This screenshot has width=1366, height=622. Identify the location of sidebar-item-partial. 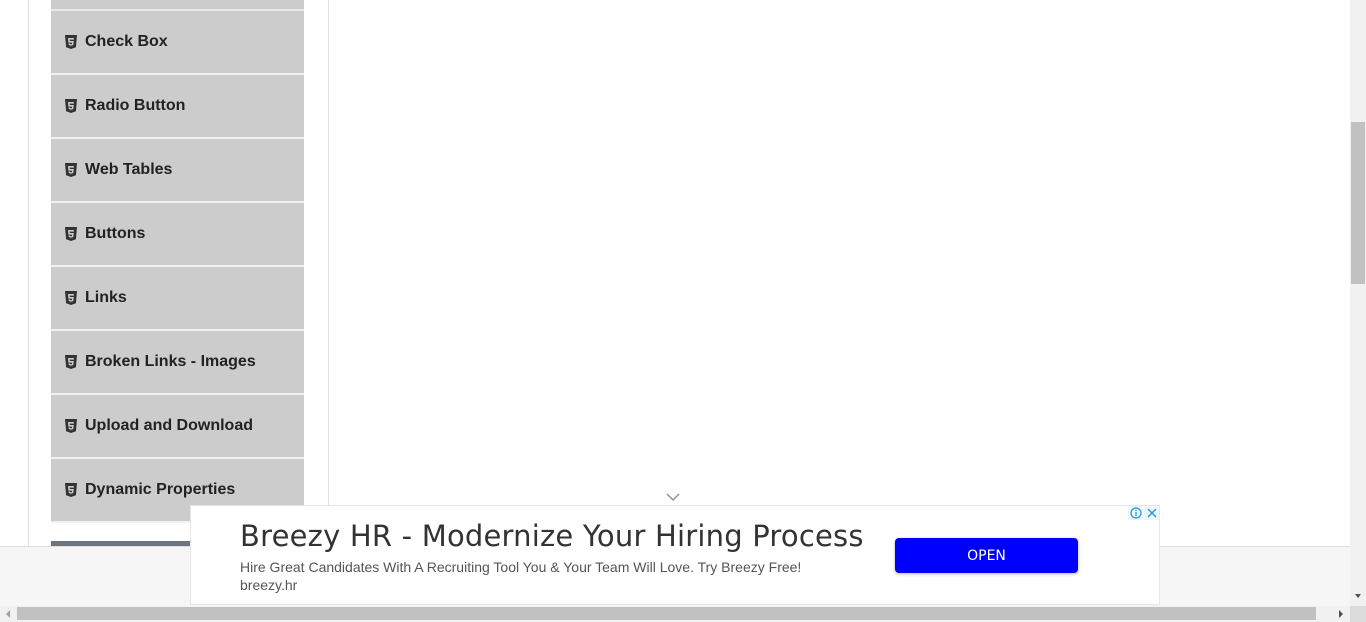
(177, 5).